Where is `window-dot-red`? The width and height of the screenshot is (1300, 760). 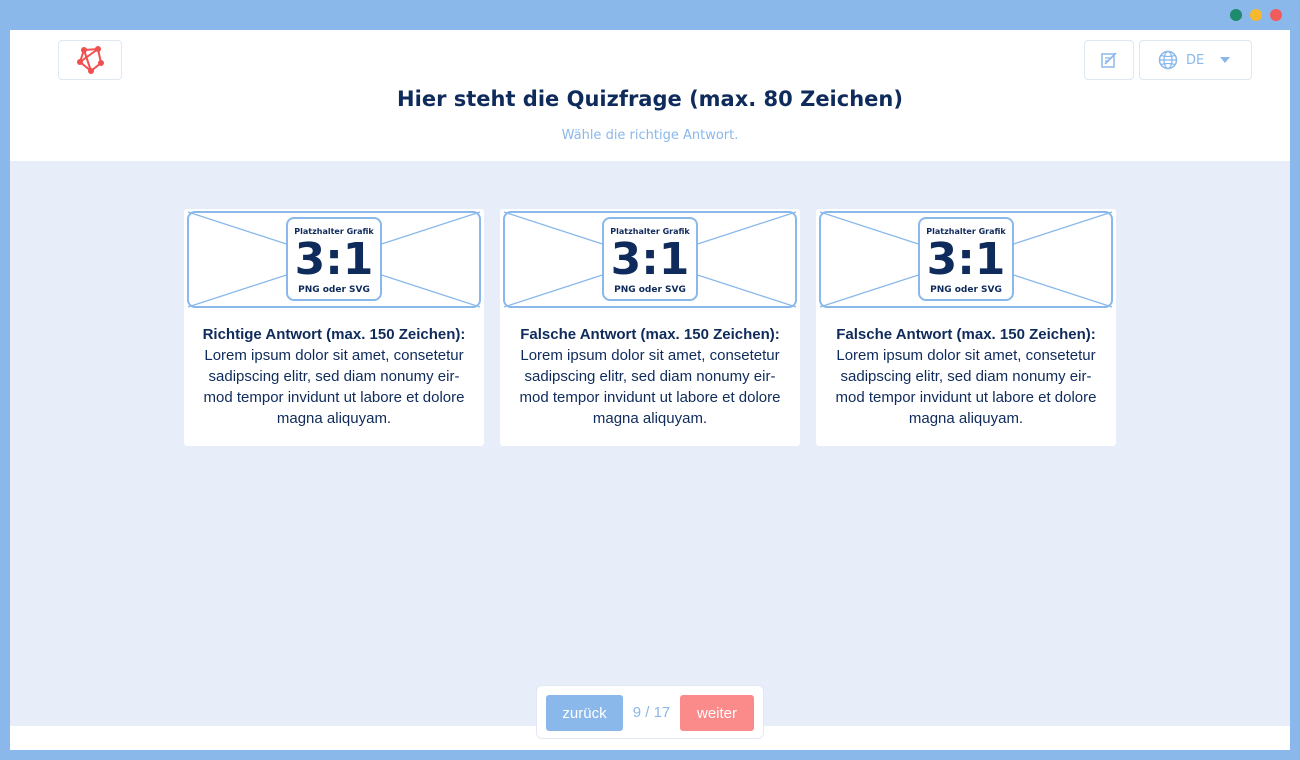 window-dot-red is located at coordinates (1276, 15).